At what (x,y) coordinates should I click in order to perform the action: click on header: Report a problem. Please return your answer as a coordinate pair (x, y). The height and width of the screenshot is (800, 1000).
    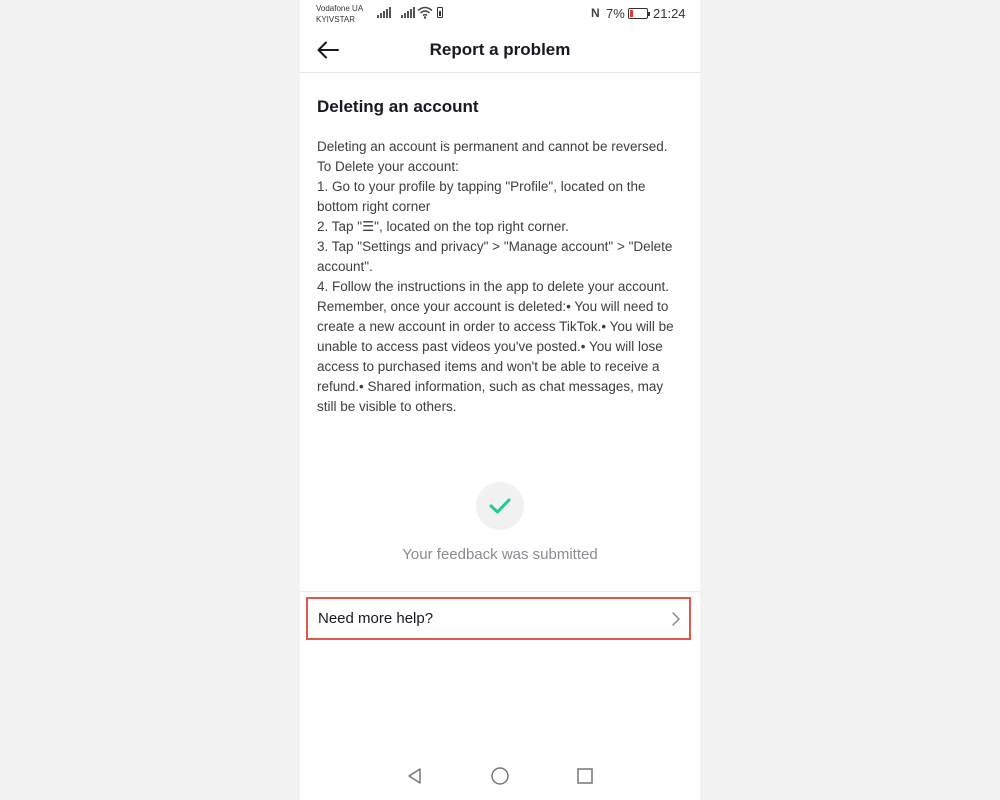
    Looking at the image, I should click on (500, 50).